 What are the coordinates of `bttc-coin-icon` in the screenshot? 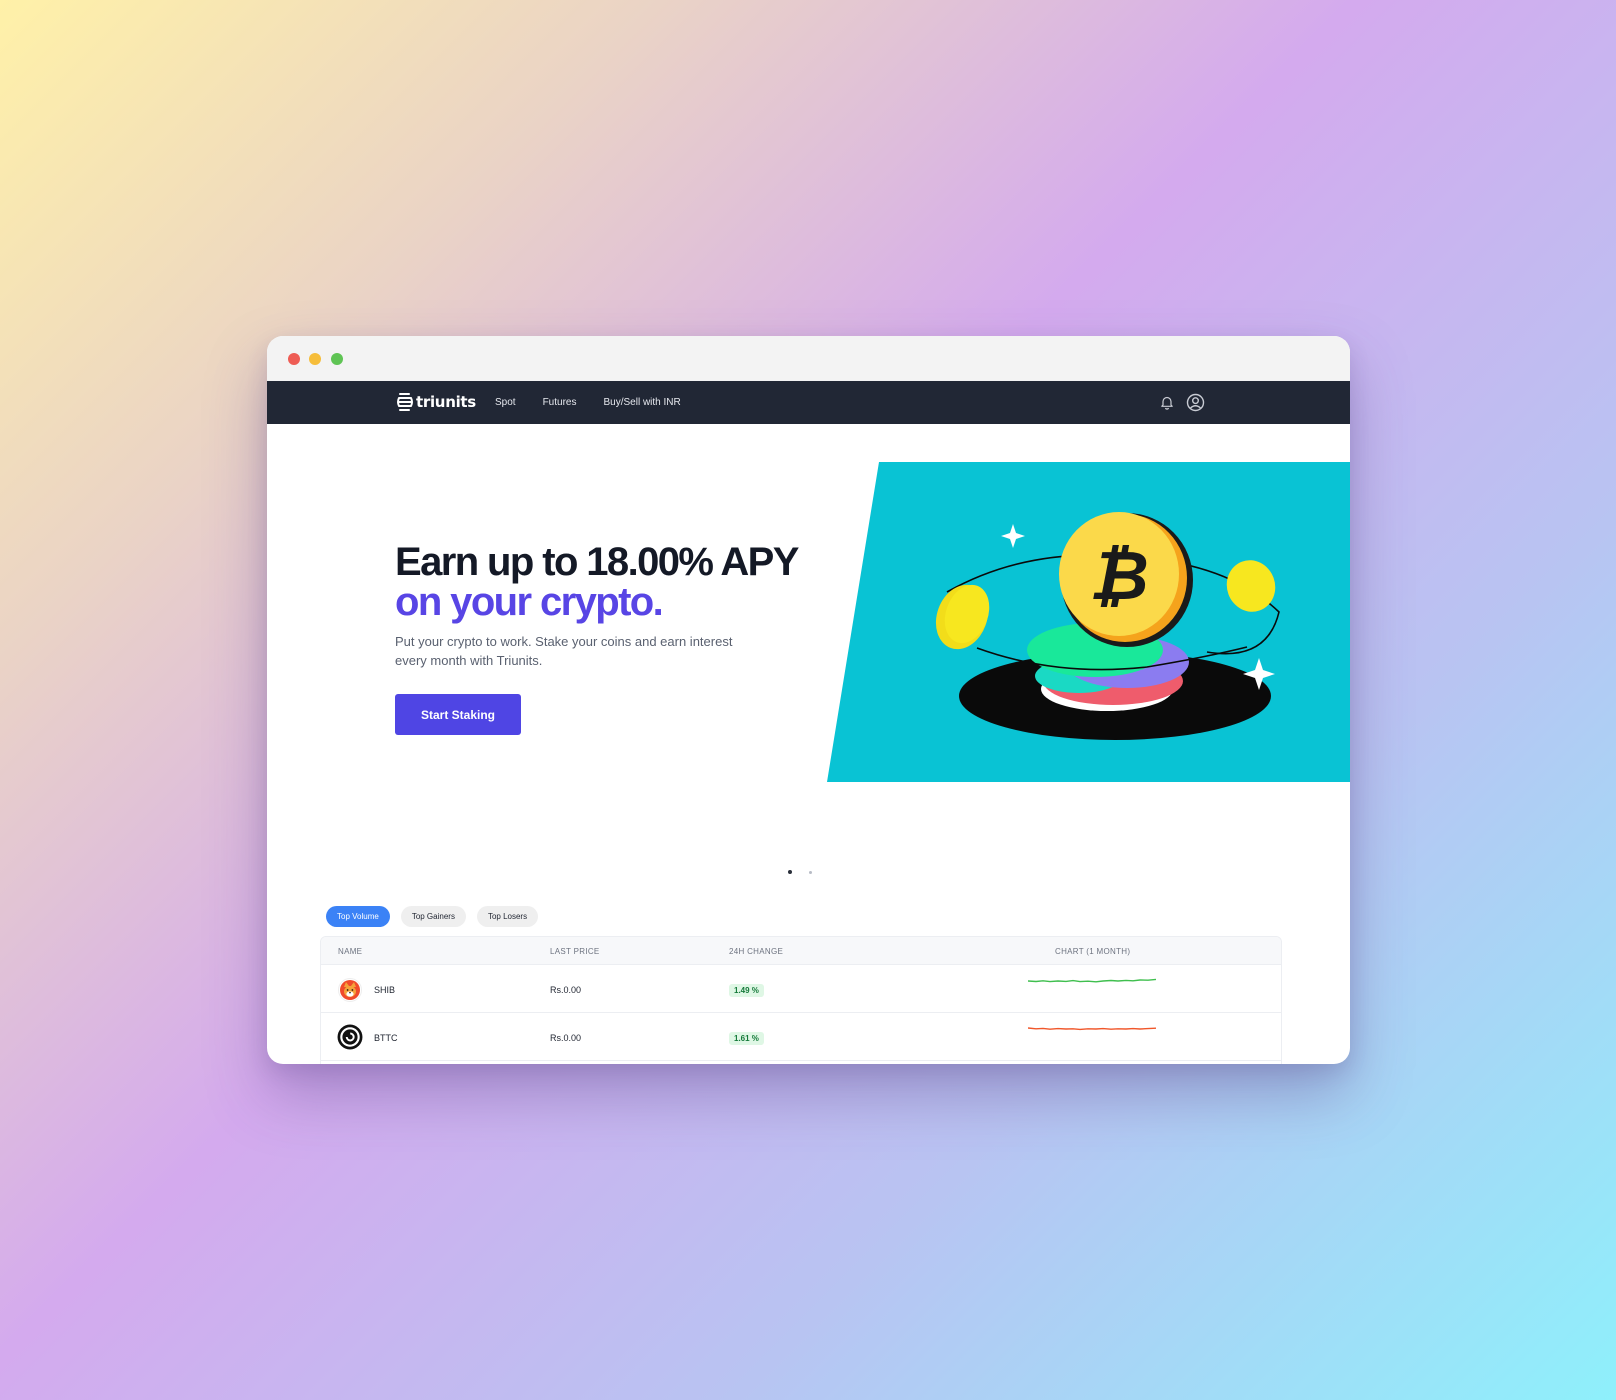 It's located at (350, 1037).